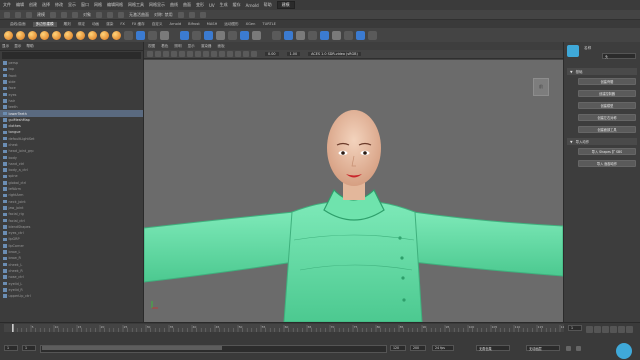 The image size is (640, 360). Describe the element at coordinates (29, 14) in the screenshot. I see `save-scene-icon` at that location.